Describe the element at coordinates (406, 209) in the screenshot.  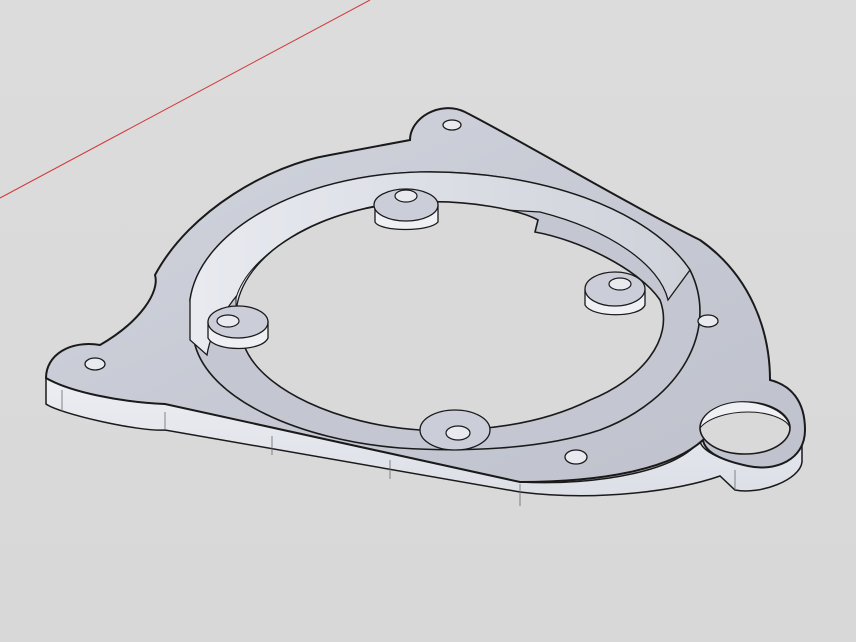
I see `boss-top` at that location.